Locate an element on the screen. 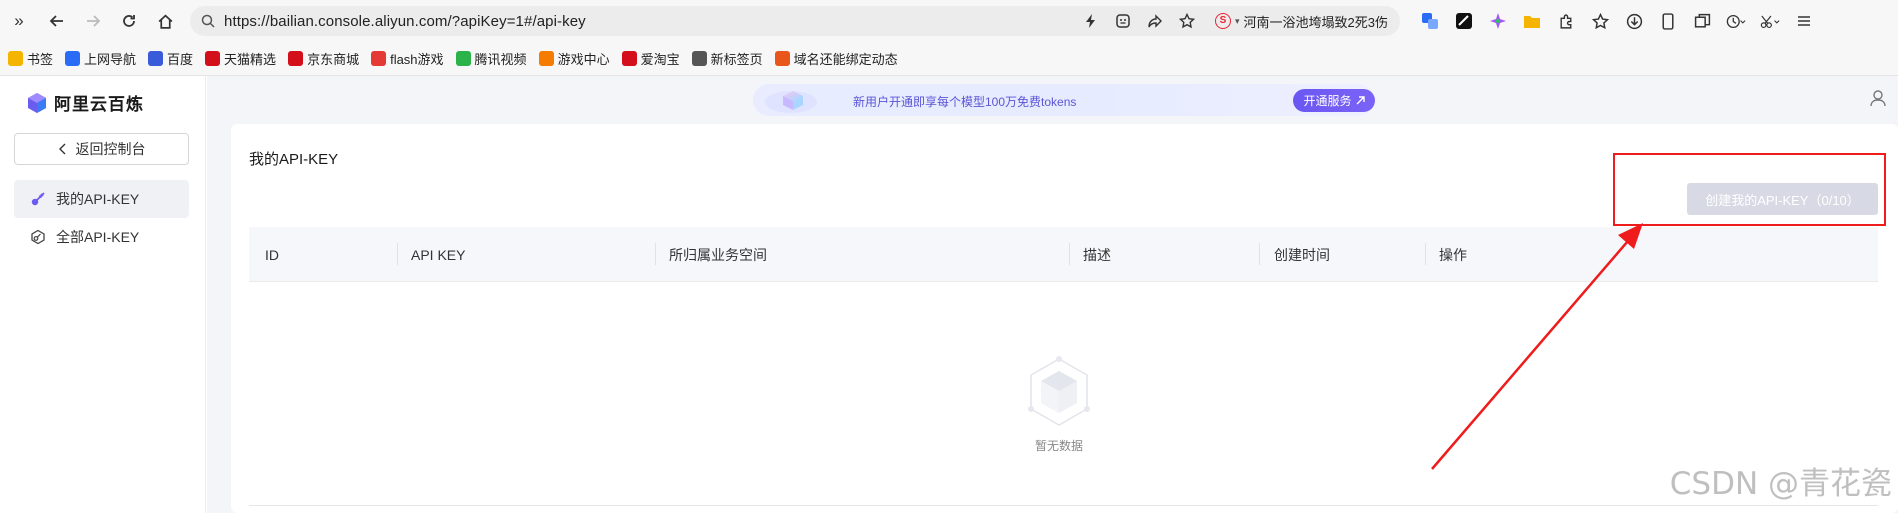 The image size is (1898, 513). history-icon is located at coordinates (1736, 21).